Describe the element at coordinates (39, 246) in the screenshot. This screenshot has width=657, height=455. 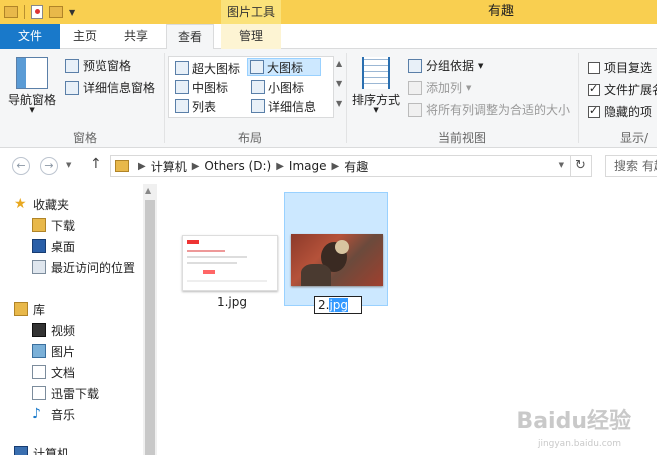
I see `desktop-icon` at that location.